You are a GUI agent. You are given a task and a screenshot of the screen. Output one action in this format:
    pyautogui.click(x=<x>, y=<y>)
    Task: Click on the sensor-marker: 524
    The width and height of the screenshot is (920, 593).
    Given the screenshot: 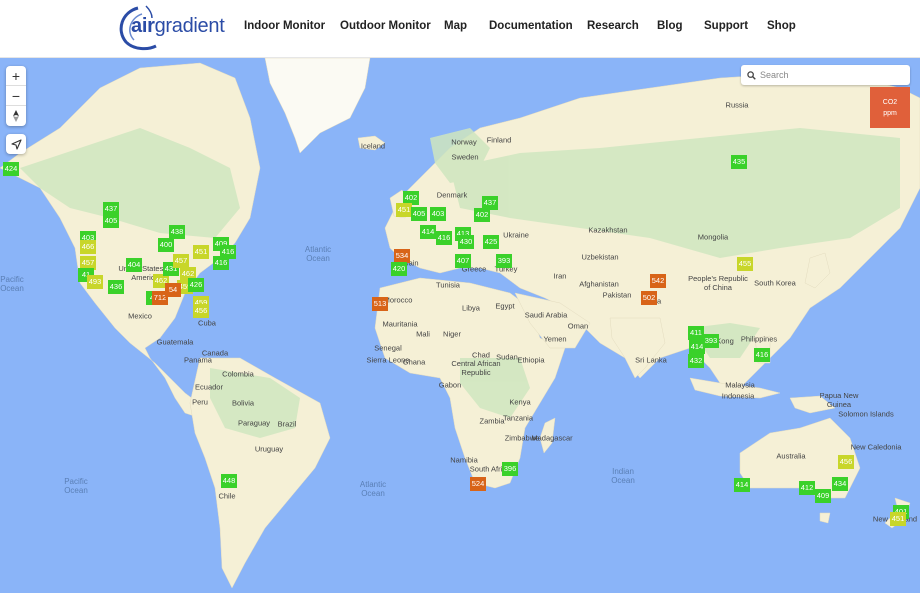 What is the action you would take?
    pyautogui.click(x=478, y=484)
    